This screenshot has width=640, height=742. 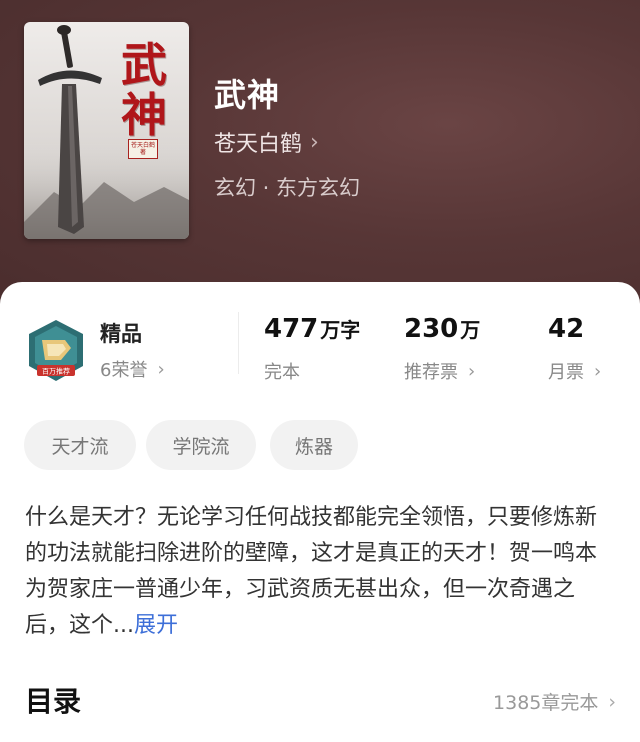 What do you see at coordinates (287, 188) in the screenshot?
I see `book-genre: 玄幻 · 东方玄幻` at bounding box center [287, 188].